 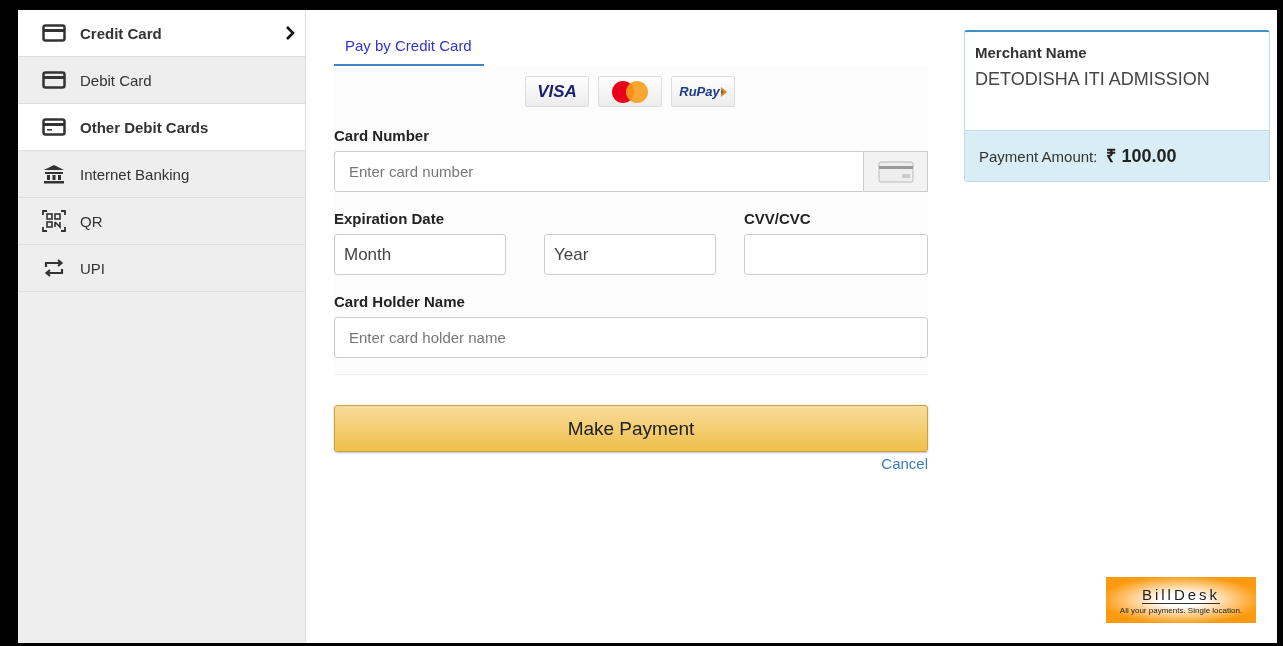 I want to click on visa-logo: VISA, so click(x=557, y=91).